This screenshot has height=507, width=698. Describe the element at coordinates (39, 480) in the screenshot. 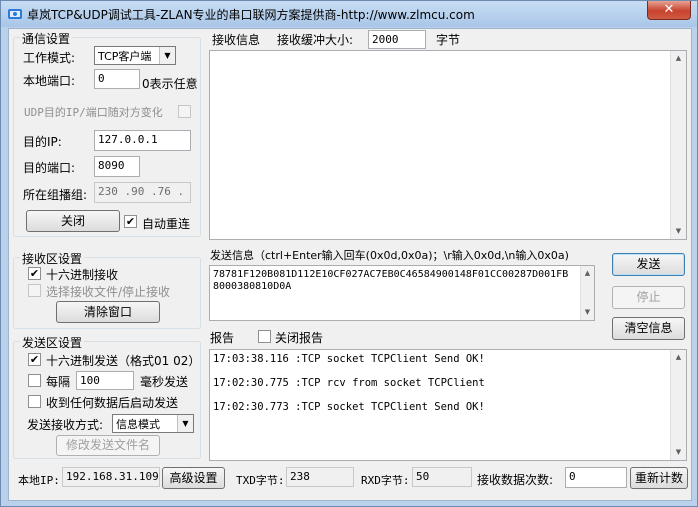

I see `local-ip-label: 本地IP:` at that location.